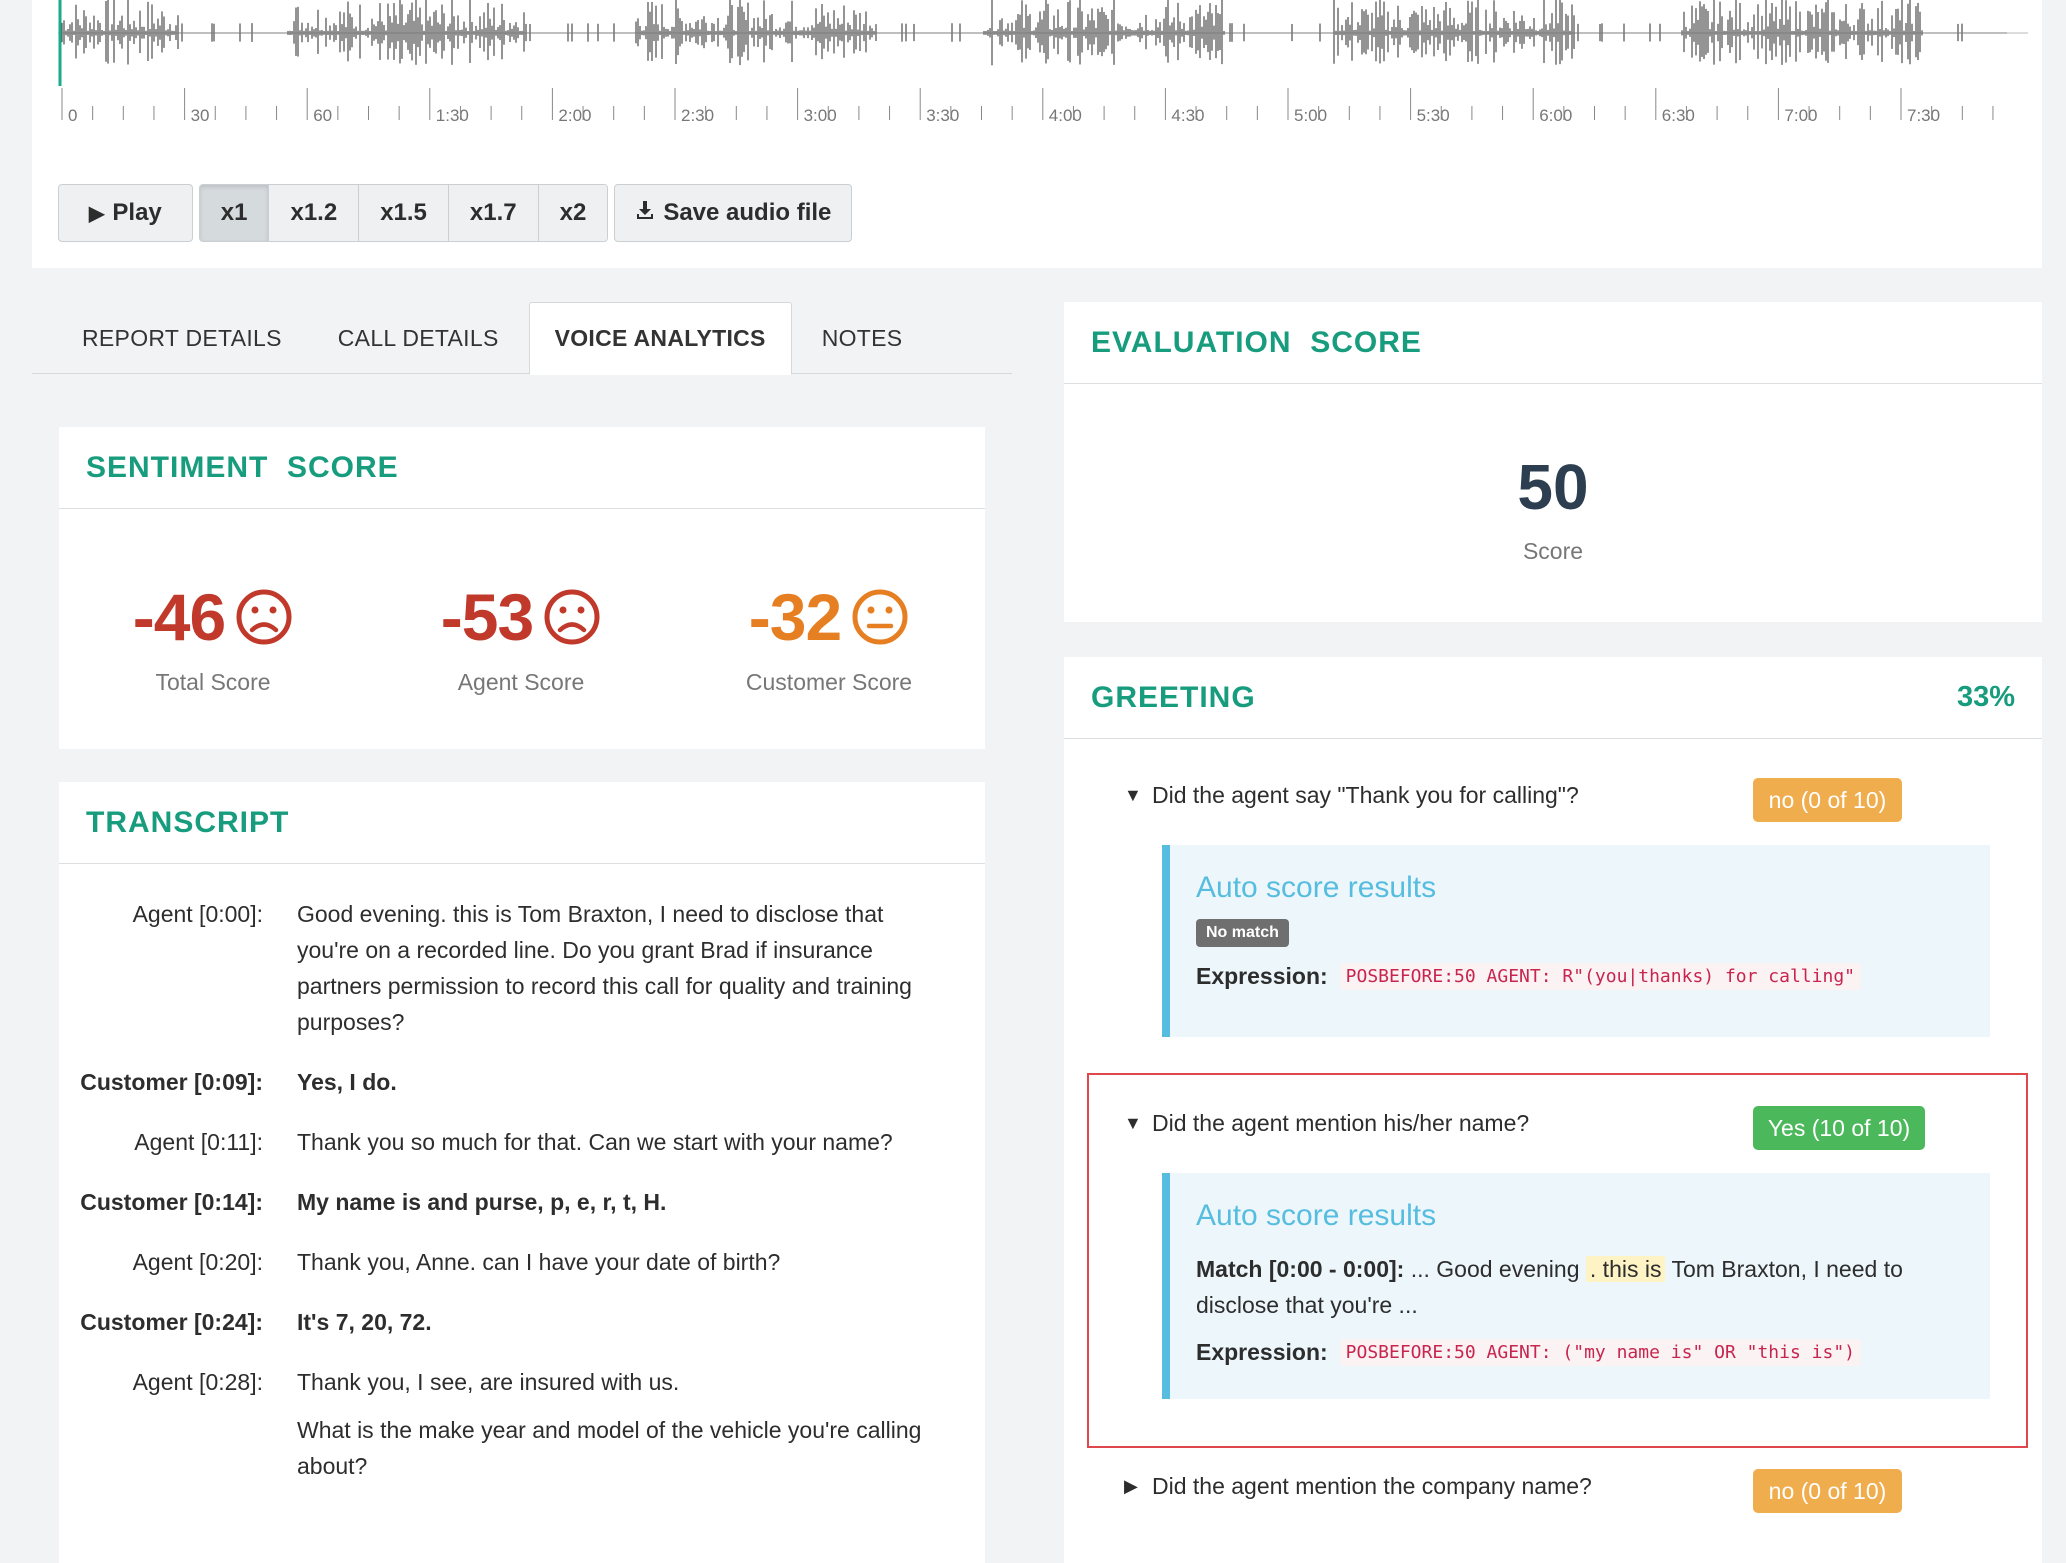 The width and height of the screenshot is (2066, 1563). What do you see at coordinates (185, 338) in the screenshot?
I see `tab-report-details: REPORT DETAILS` at bounding box center [185, 338].